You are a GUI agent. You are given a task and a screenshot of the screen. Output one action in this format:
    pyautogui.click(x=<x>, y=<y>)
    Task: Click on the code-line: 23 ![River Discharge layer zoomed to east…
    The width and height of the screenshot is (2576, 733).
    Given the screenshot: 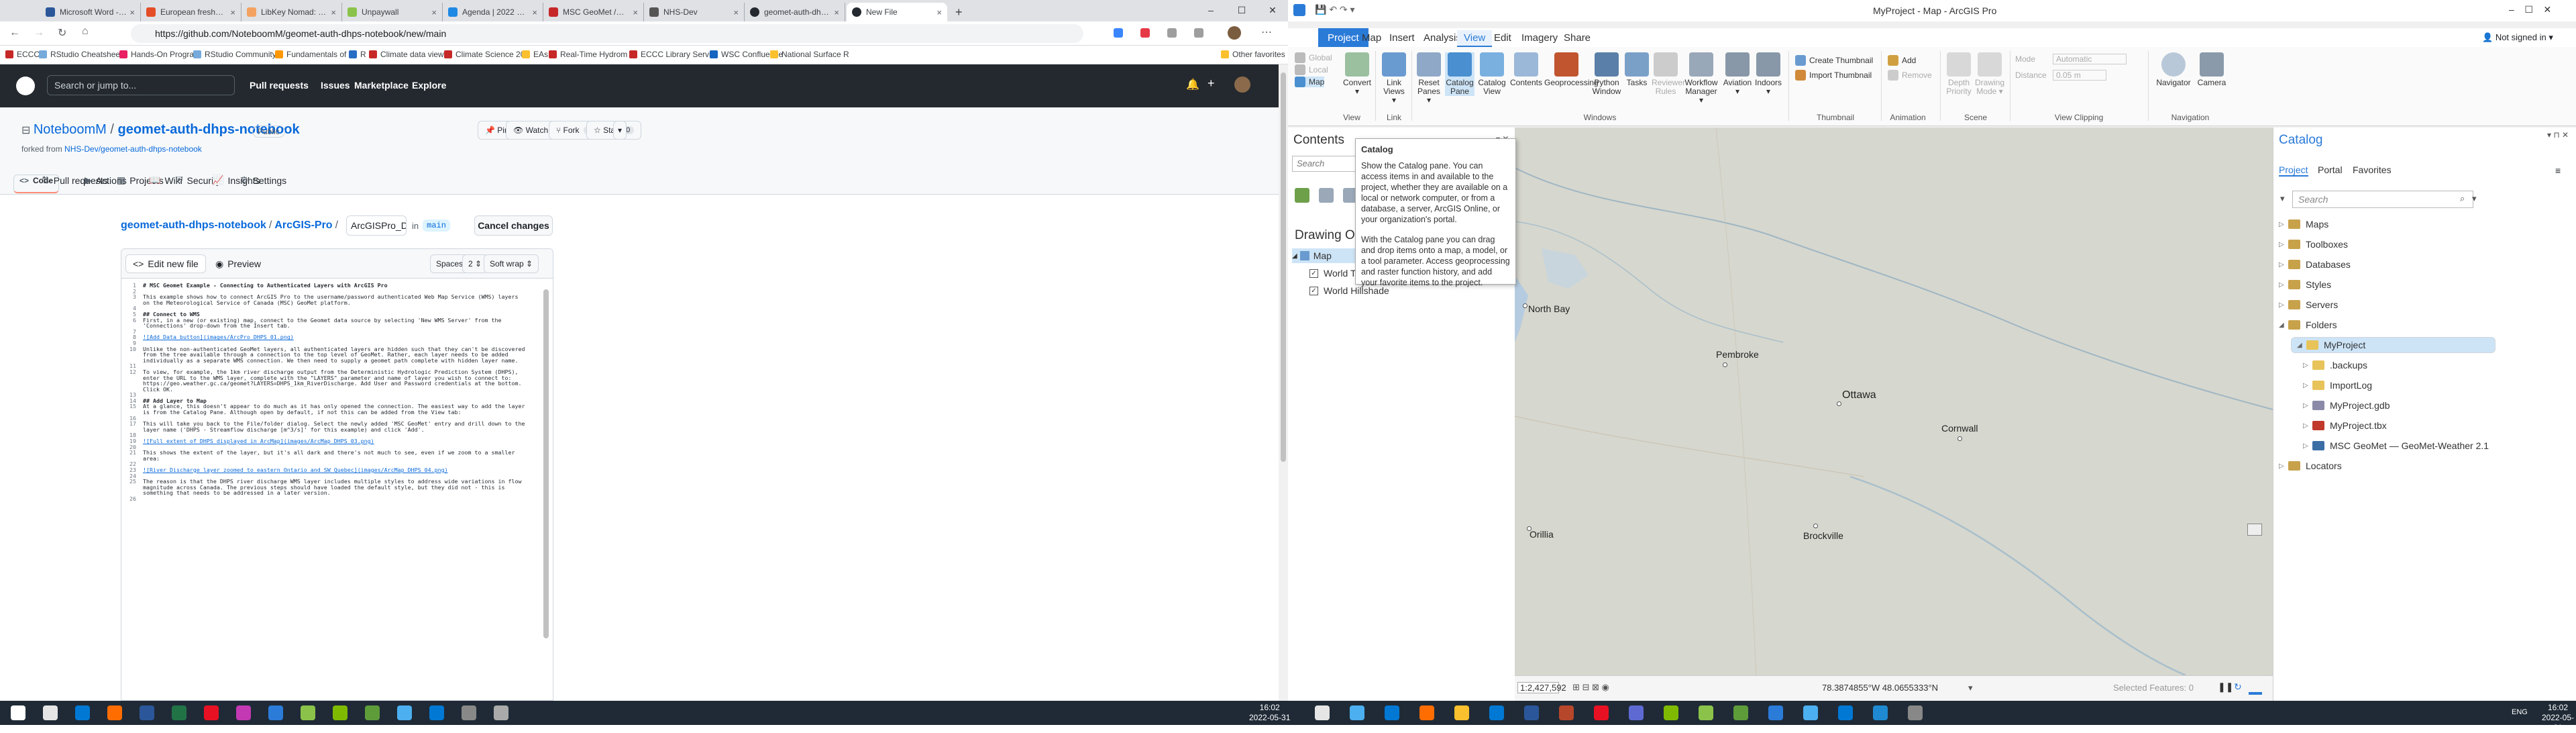 What is the action you would take?
    pyautogui.click(x=337, y=470)
    